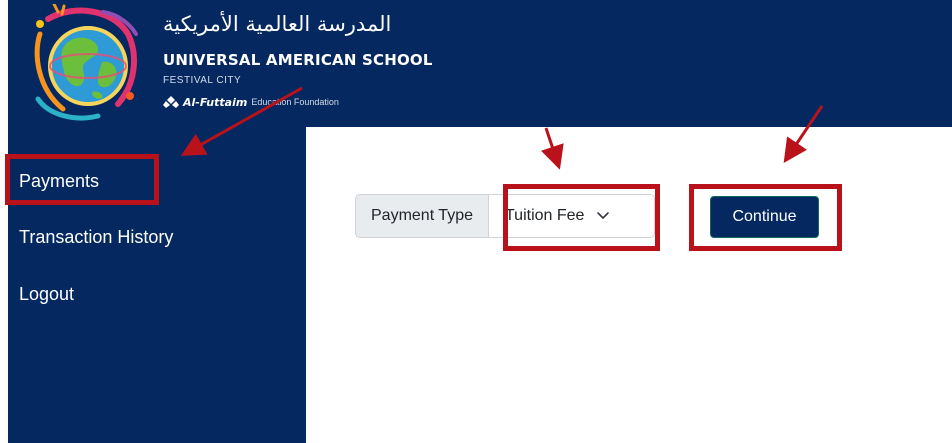  Describe the element at coordinates (603, 215) in the screenshot. I see `chevron-down-icon` at that location.